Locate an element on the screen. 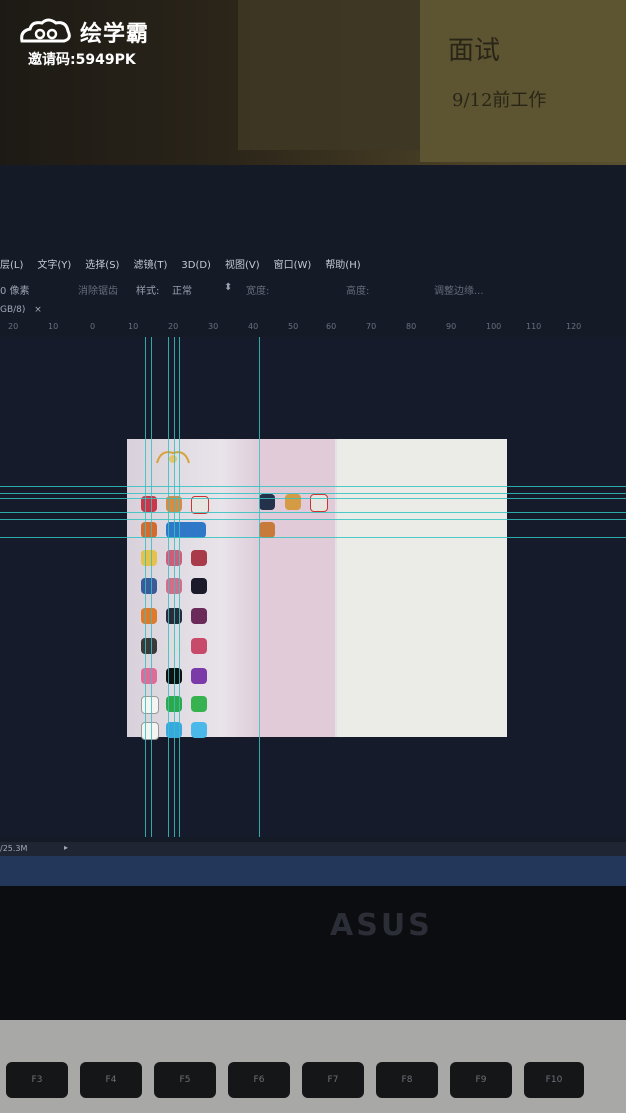 The height and width of the screenshot is (1113, 626). ruler-mark: 30 is located at coordinates (213, 326).